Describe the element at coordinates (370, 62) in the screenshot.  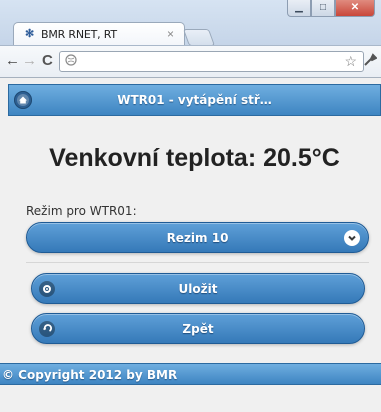
I see `wrench-icon` at that location.